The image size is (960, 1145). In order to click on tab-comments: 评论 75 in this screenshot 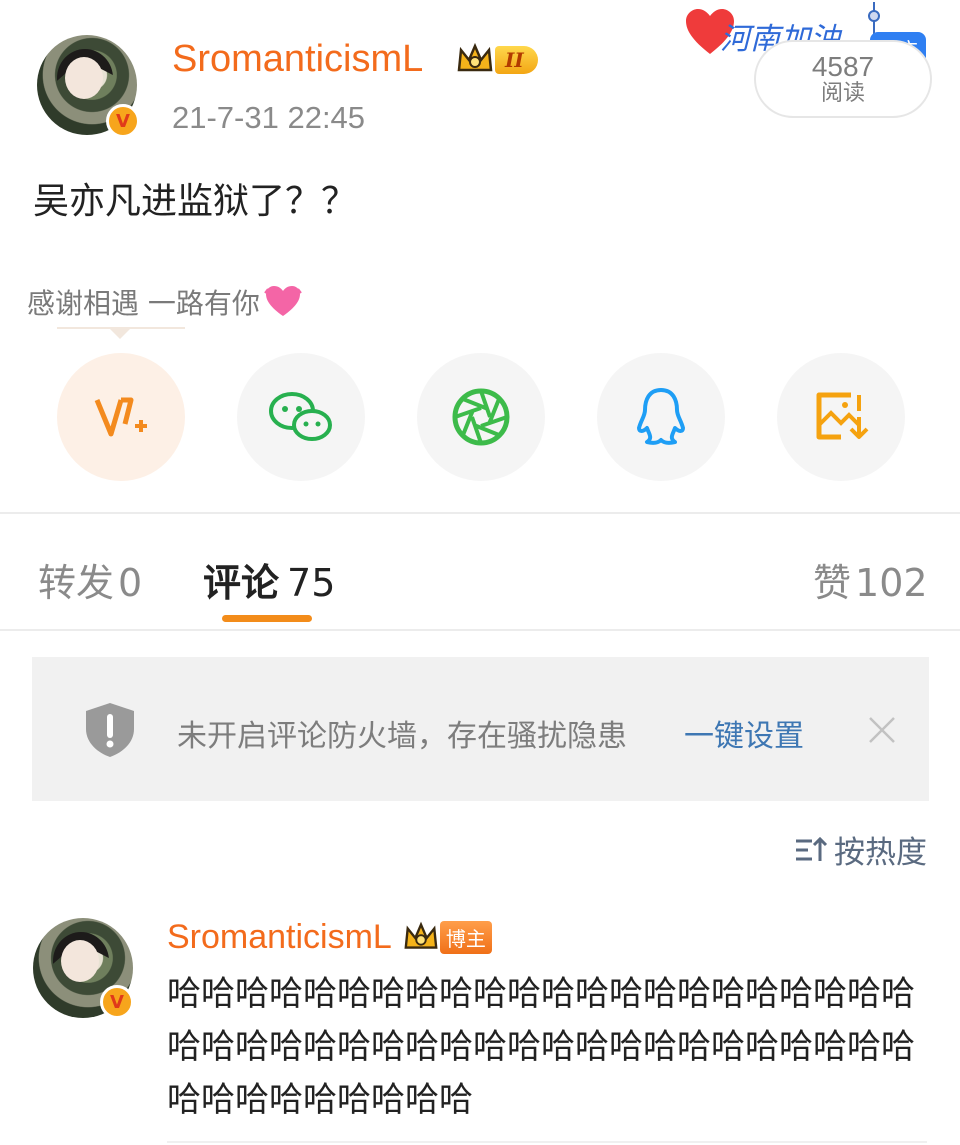, I will do `click(269, 579)`.